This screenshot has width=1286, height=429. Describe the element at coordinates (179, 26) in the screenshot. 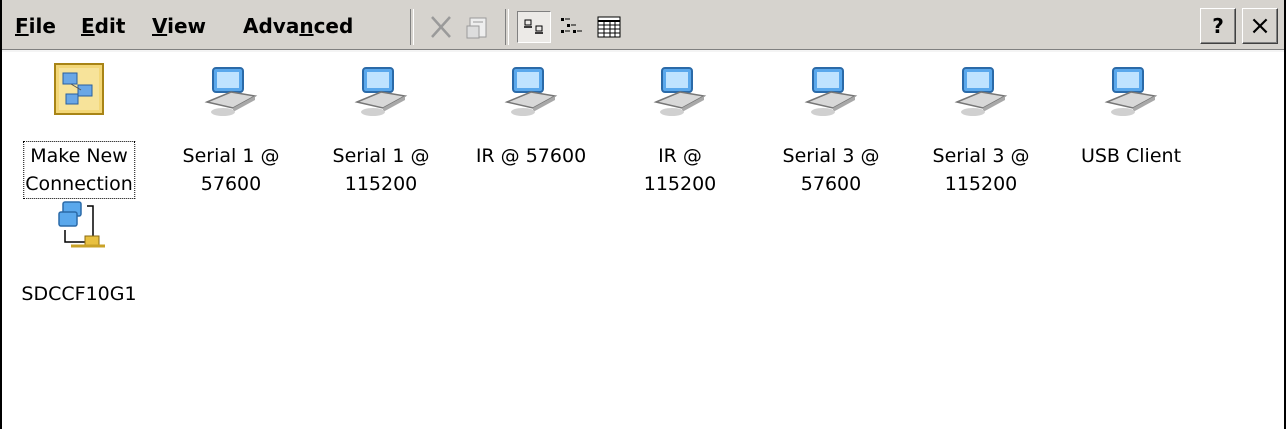

I see `menu-view: View` at that location.